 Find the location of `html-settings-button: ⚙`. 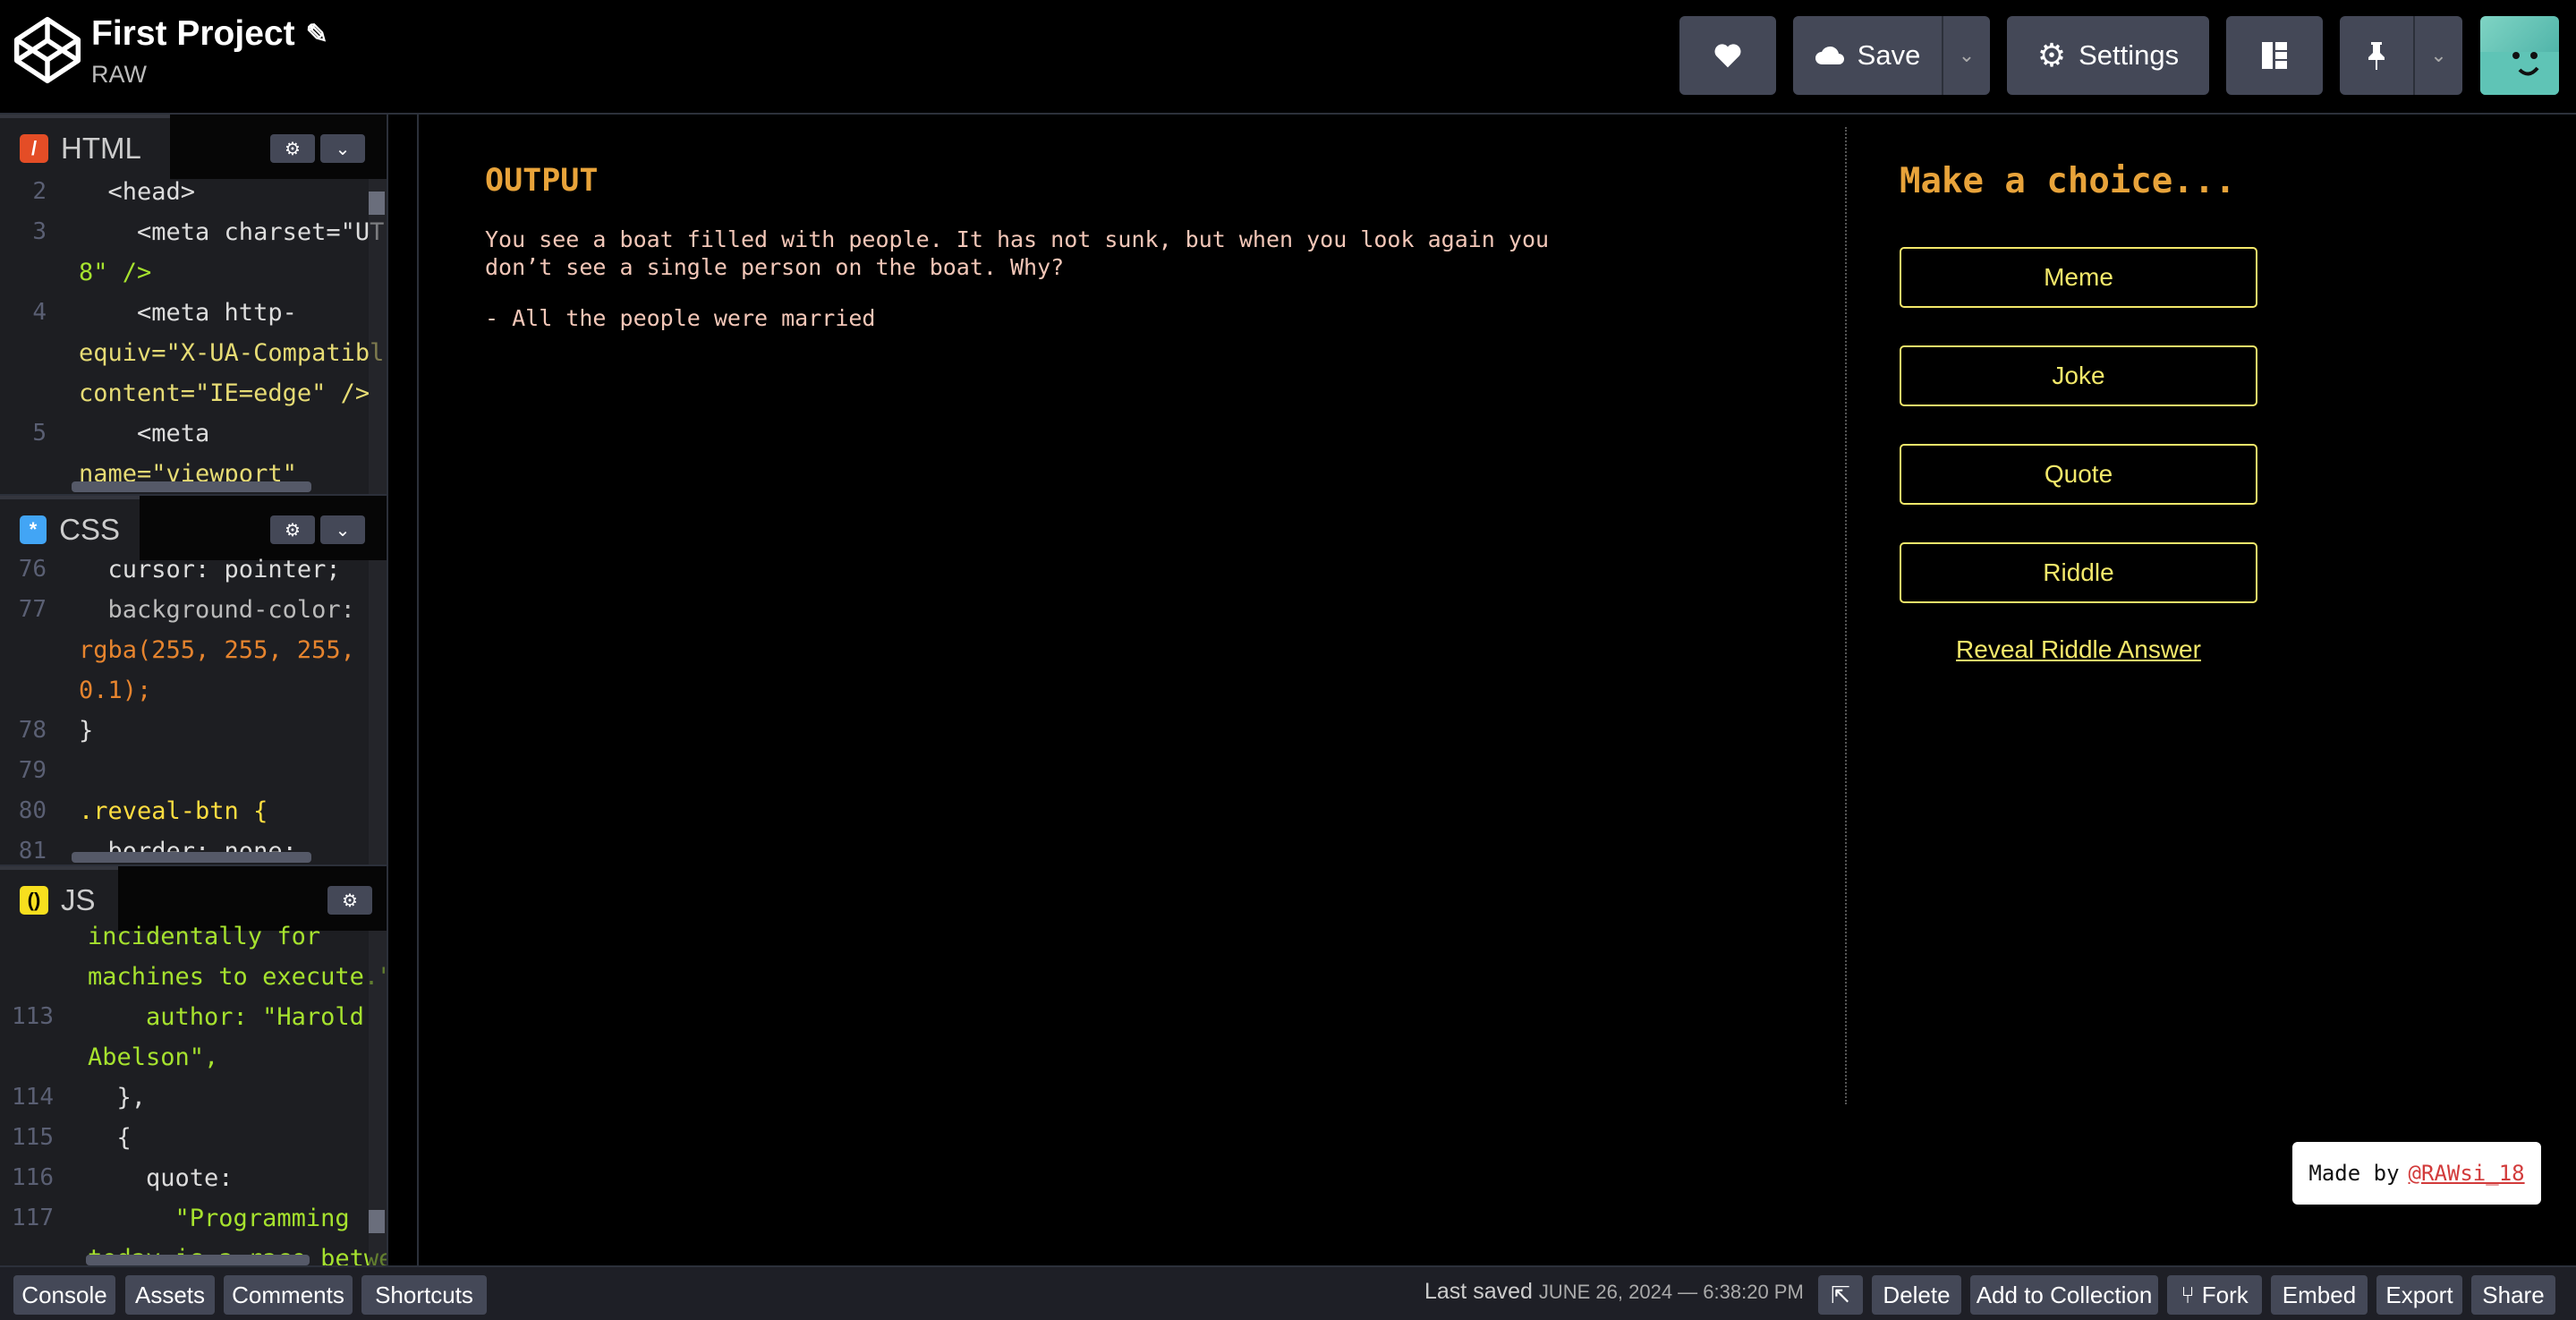

html-settings-button: ⚙ is located at coordinates (292, 148).